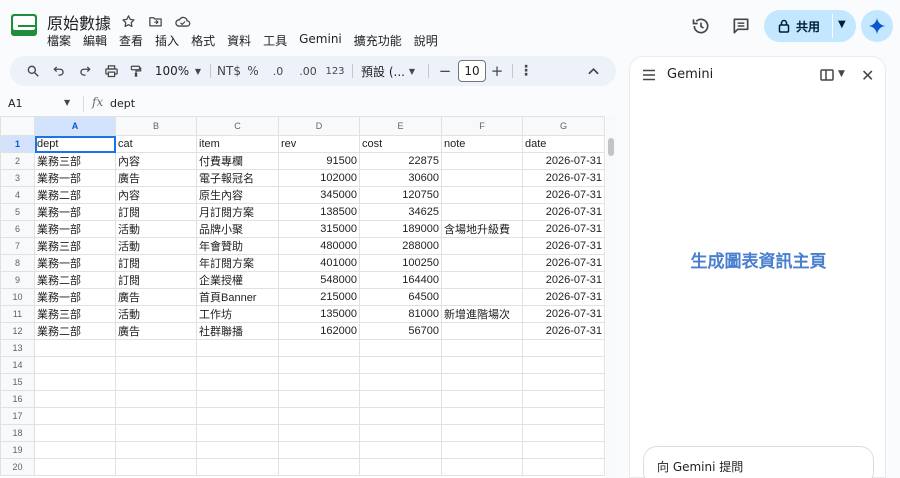 The image size is (900, 478). Describe the element at coordinates (33, 71) in the screenshot. I see `search-menus-icon` at that location.